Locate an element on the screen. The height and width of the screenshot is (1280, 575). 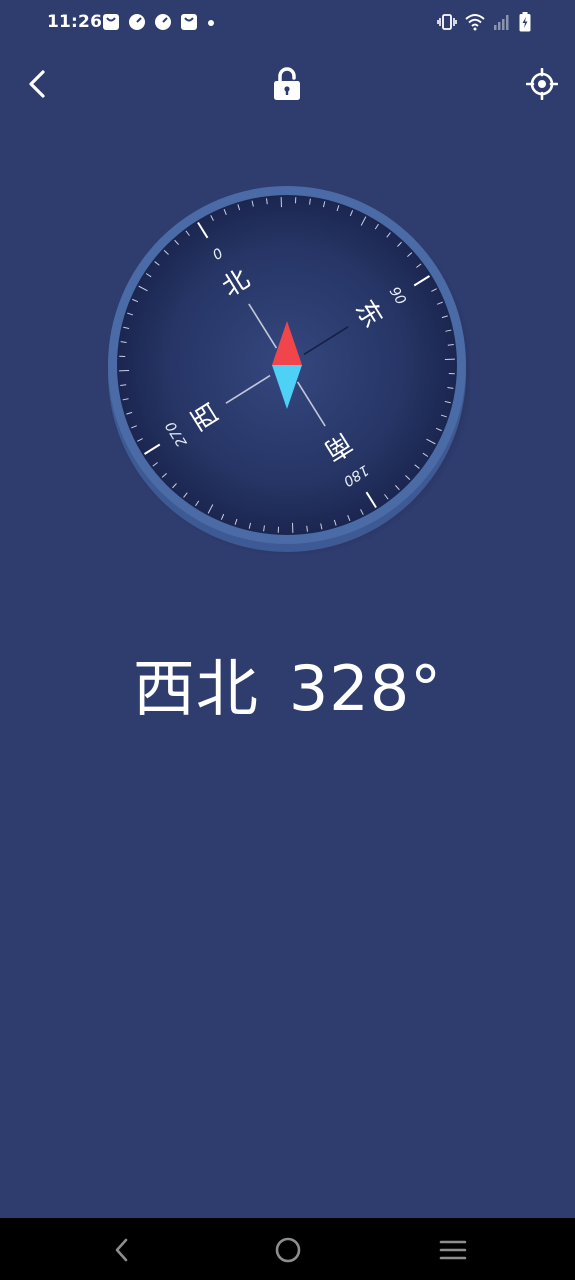
lock-toggle-button is located at coordinates (287, 84).